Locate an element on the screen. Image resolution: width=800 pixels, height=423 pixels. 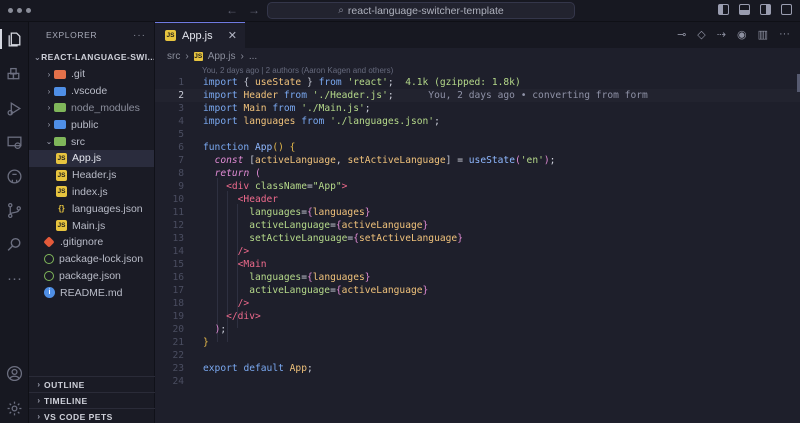
tree-item: › .vscode is located at coordinates (91, 91).